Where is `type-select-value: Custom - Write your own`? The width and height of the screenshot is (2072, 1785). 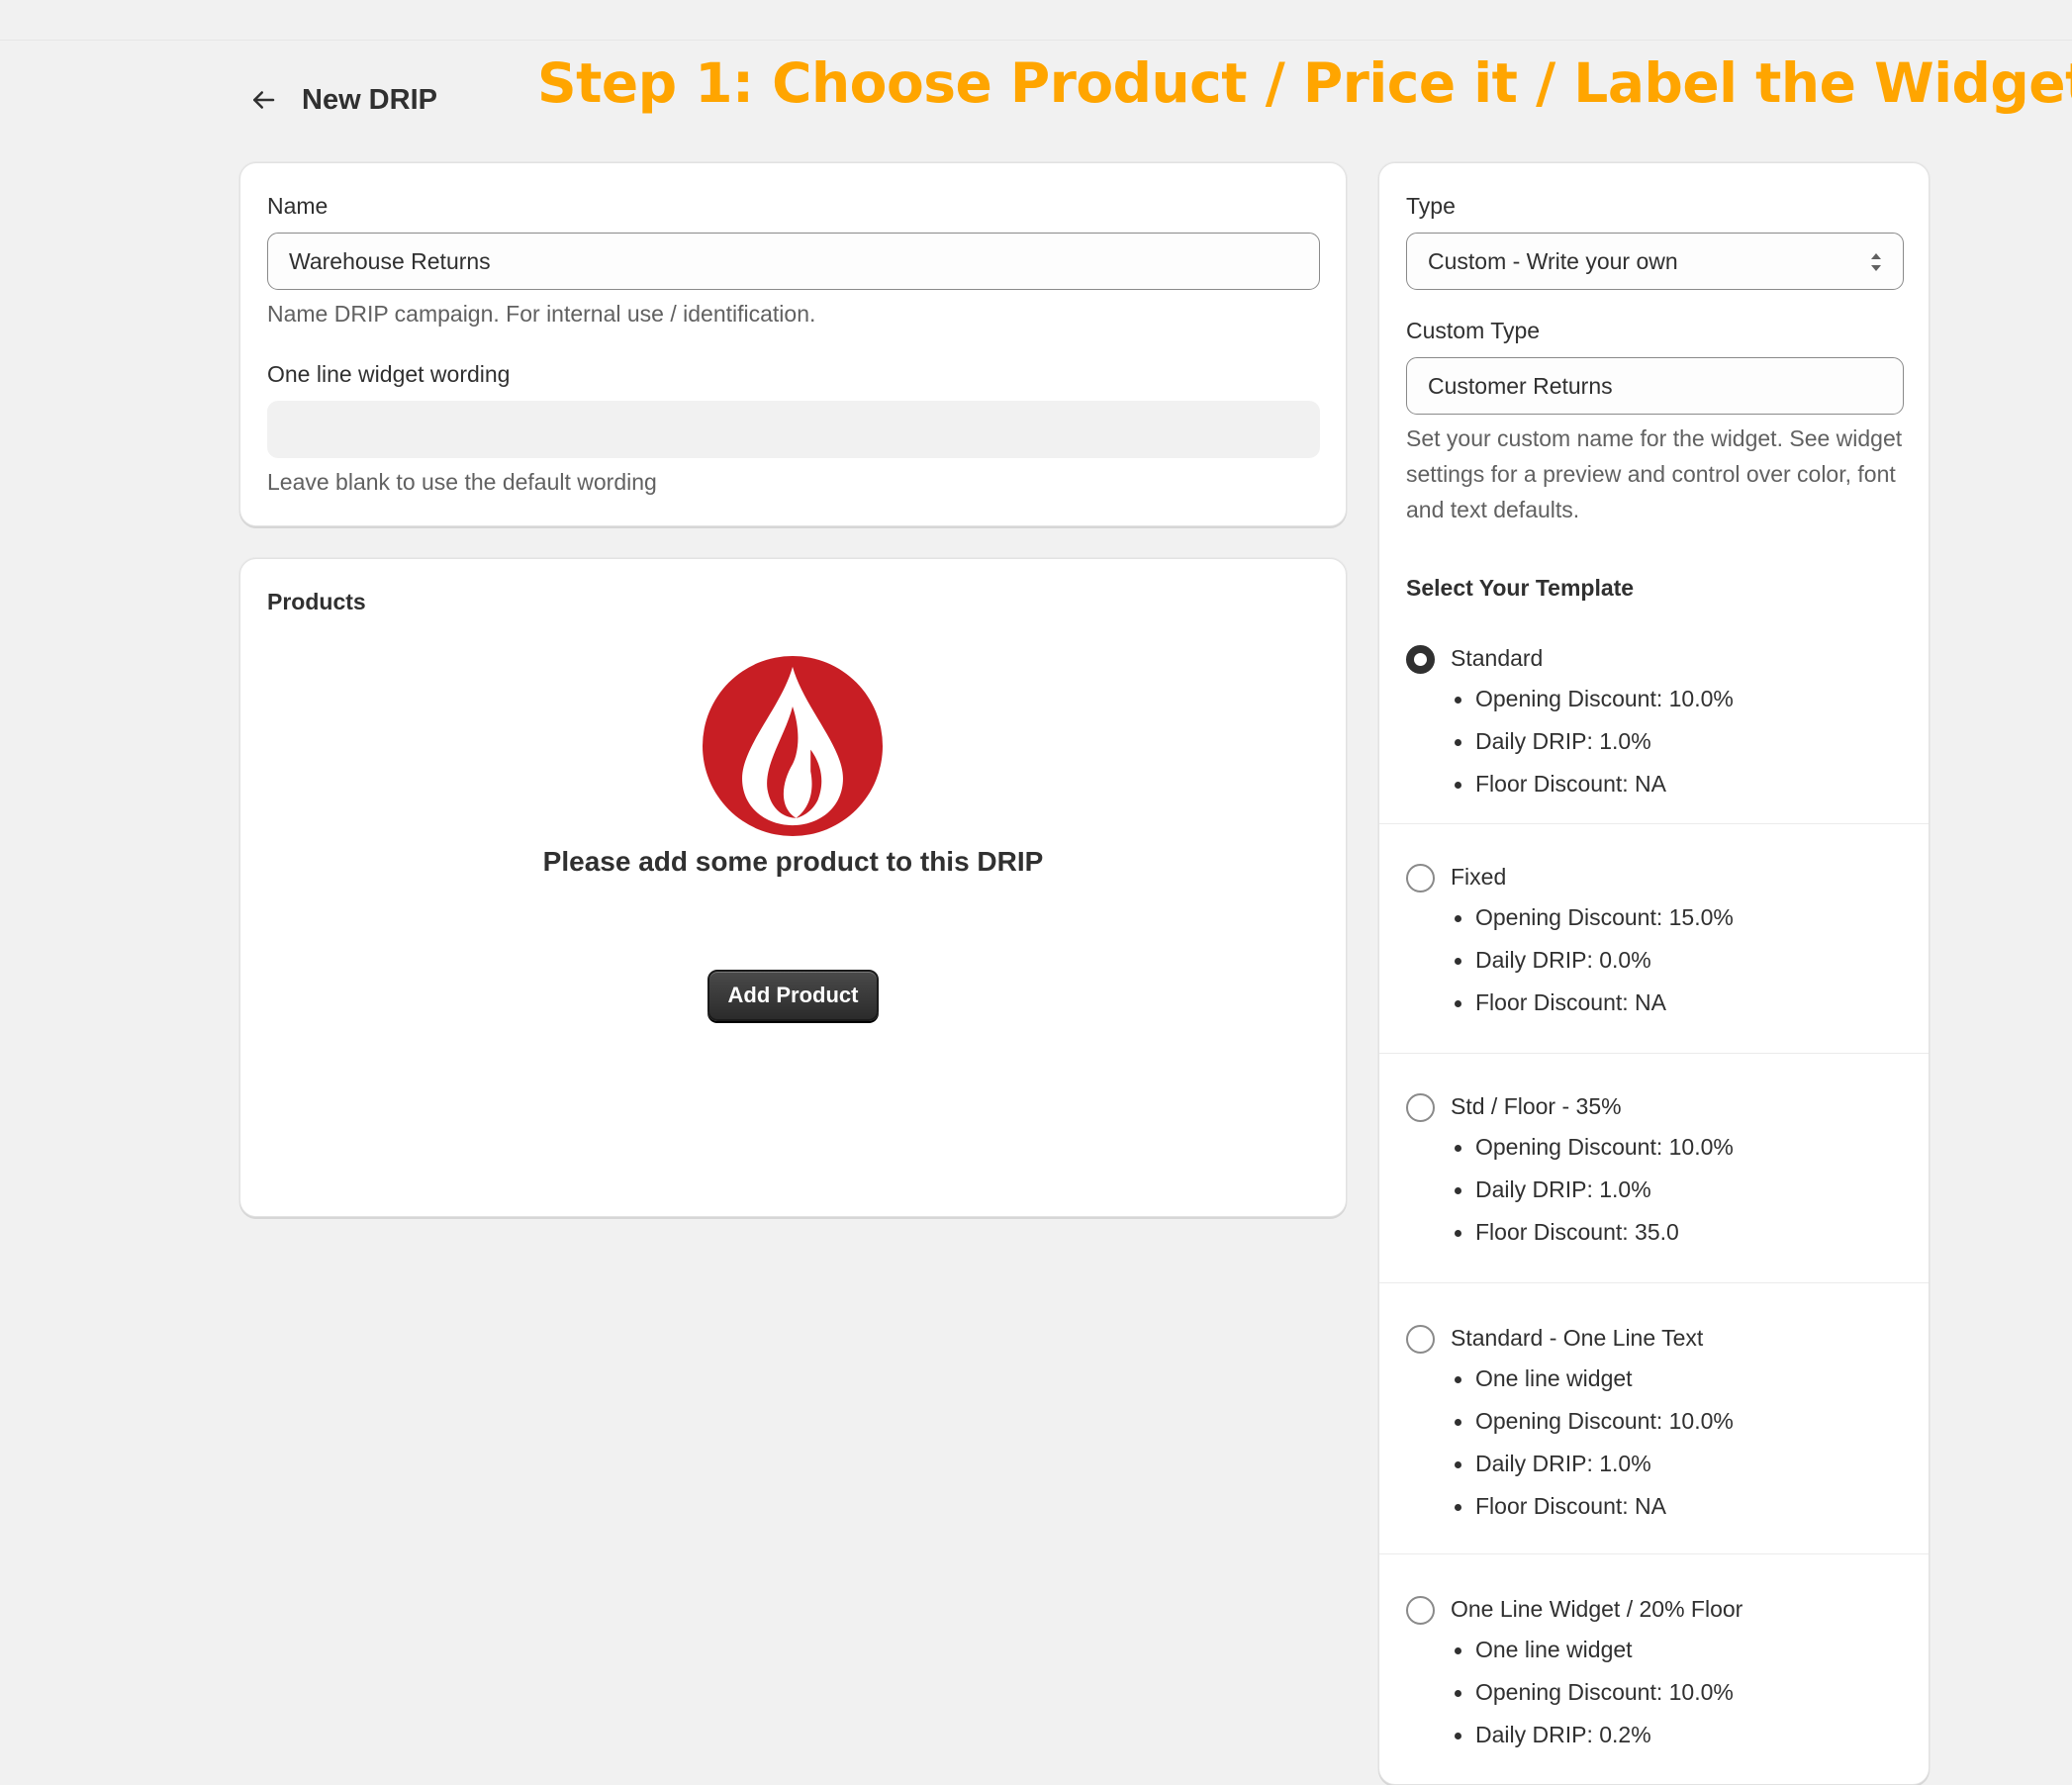
type-select-value: Custom - Write your own is located at coordinates (1553, 260).